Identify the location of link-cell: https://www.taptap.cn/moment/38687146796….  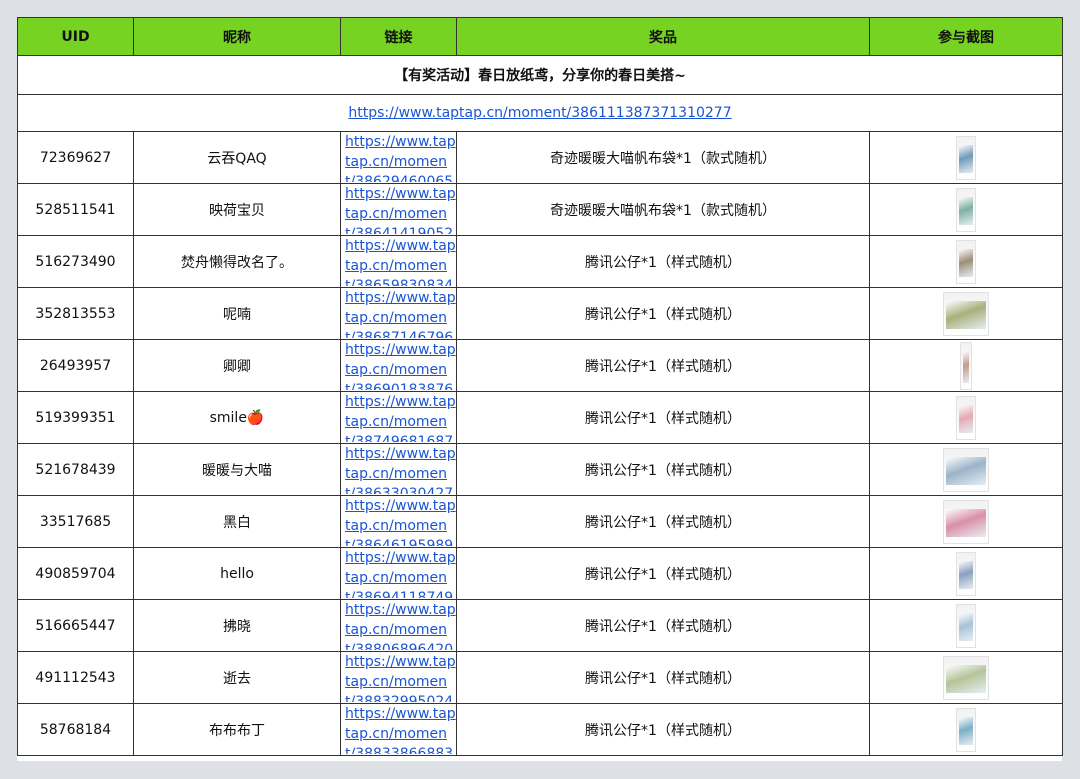
(398, 313).